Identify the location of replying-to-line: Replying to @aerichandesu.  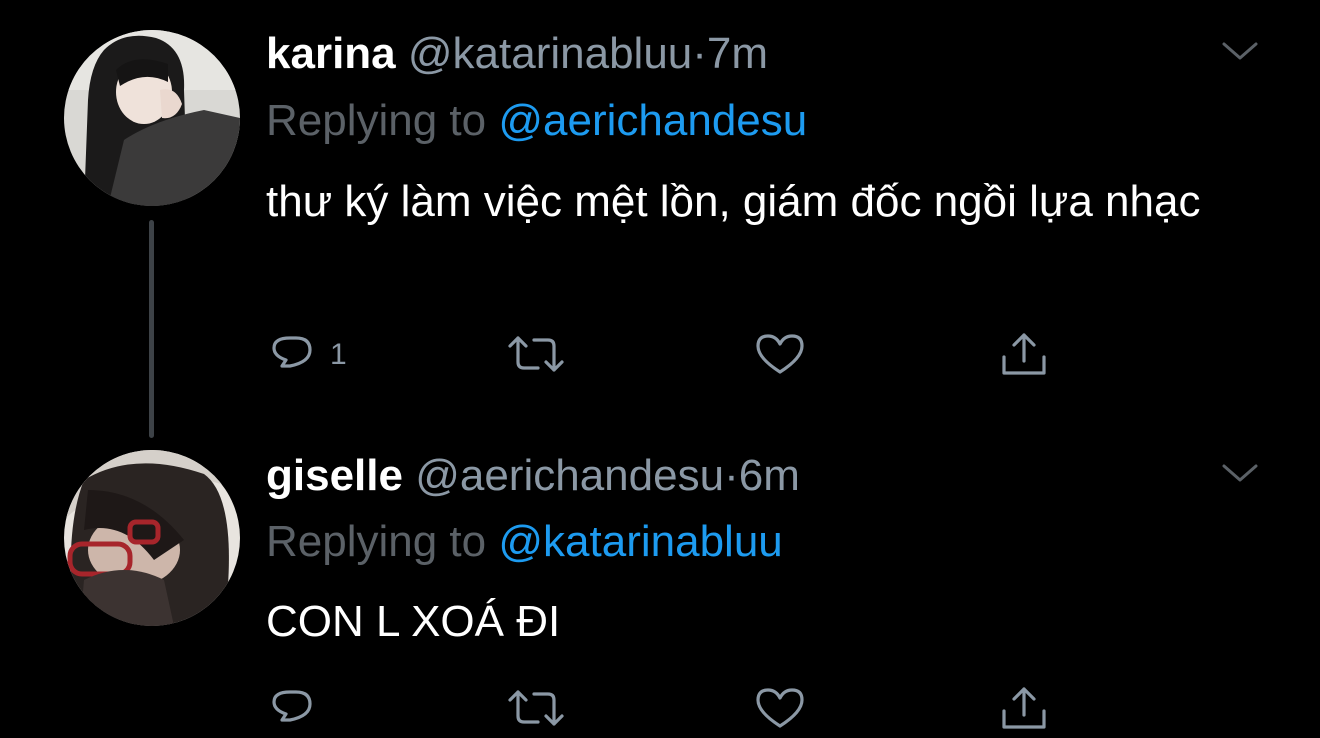
(536, 121).